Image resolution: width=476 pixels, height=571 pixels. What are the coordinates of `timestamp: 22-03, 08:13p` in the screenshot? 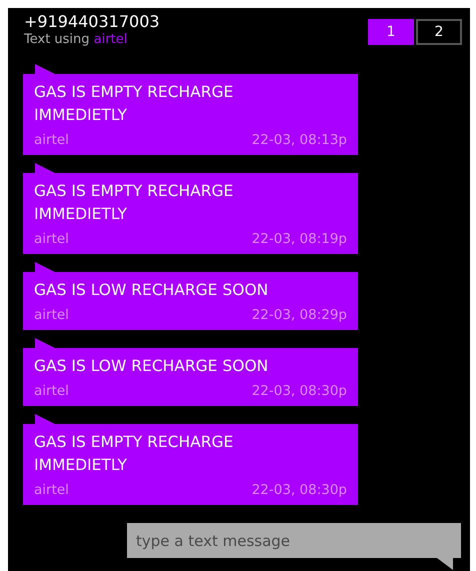 It's located at (299, 140).